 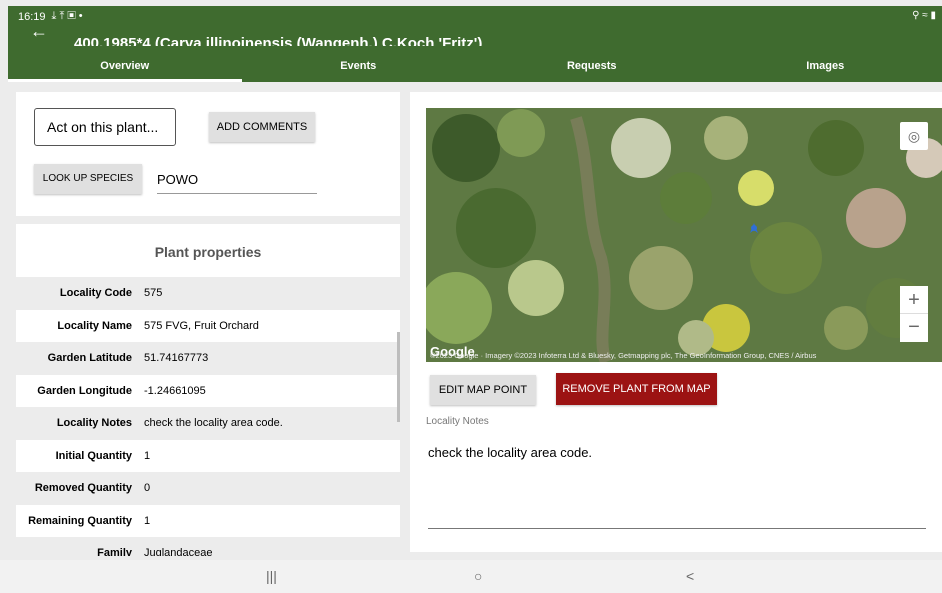 I want to click on property-value: 51.74167773, so click(x=176, y=358).